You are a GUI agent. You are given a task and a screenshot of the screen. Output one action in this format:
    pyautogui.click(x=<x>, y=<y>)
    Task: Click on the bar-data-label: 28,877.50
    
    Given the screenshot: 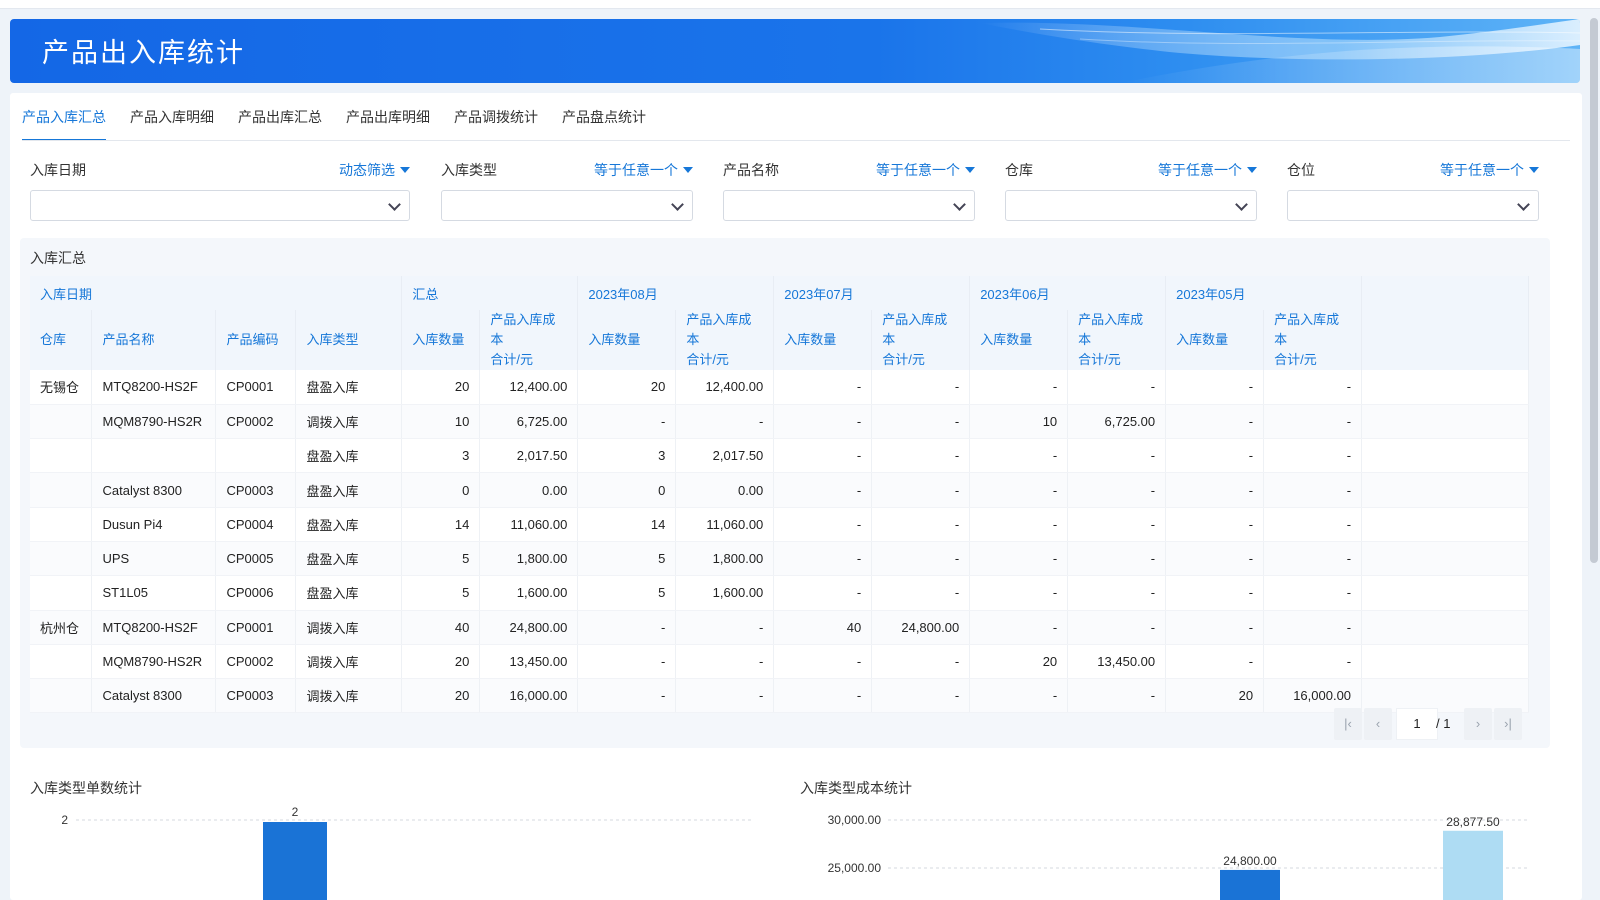 What is the action you would take?
    pyautogui.click(x=1473, y=822)
    